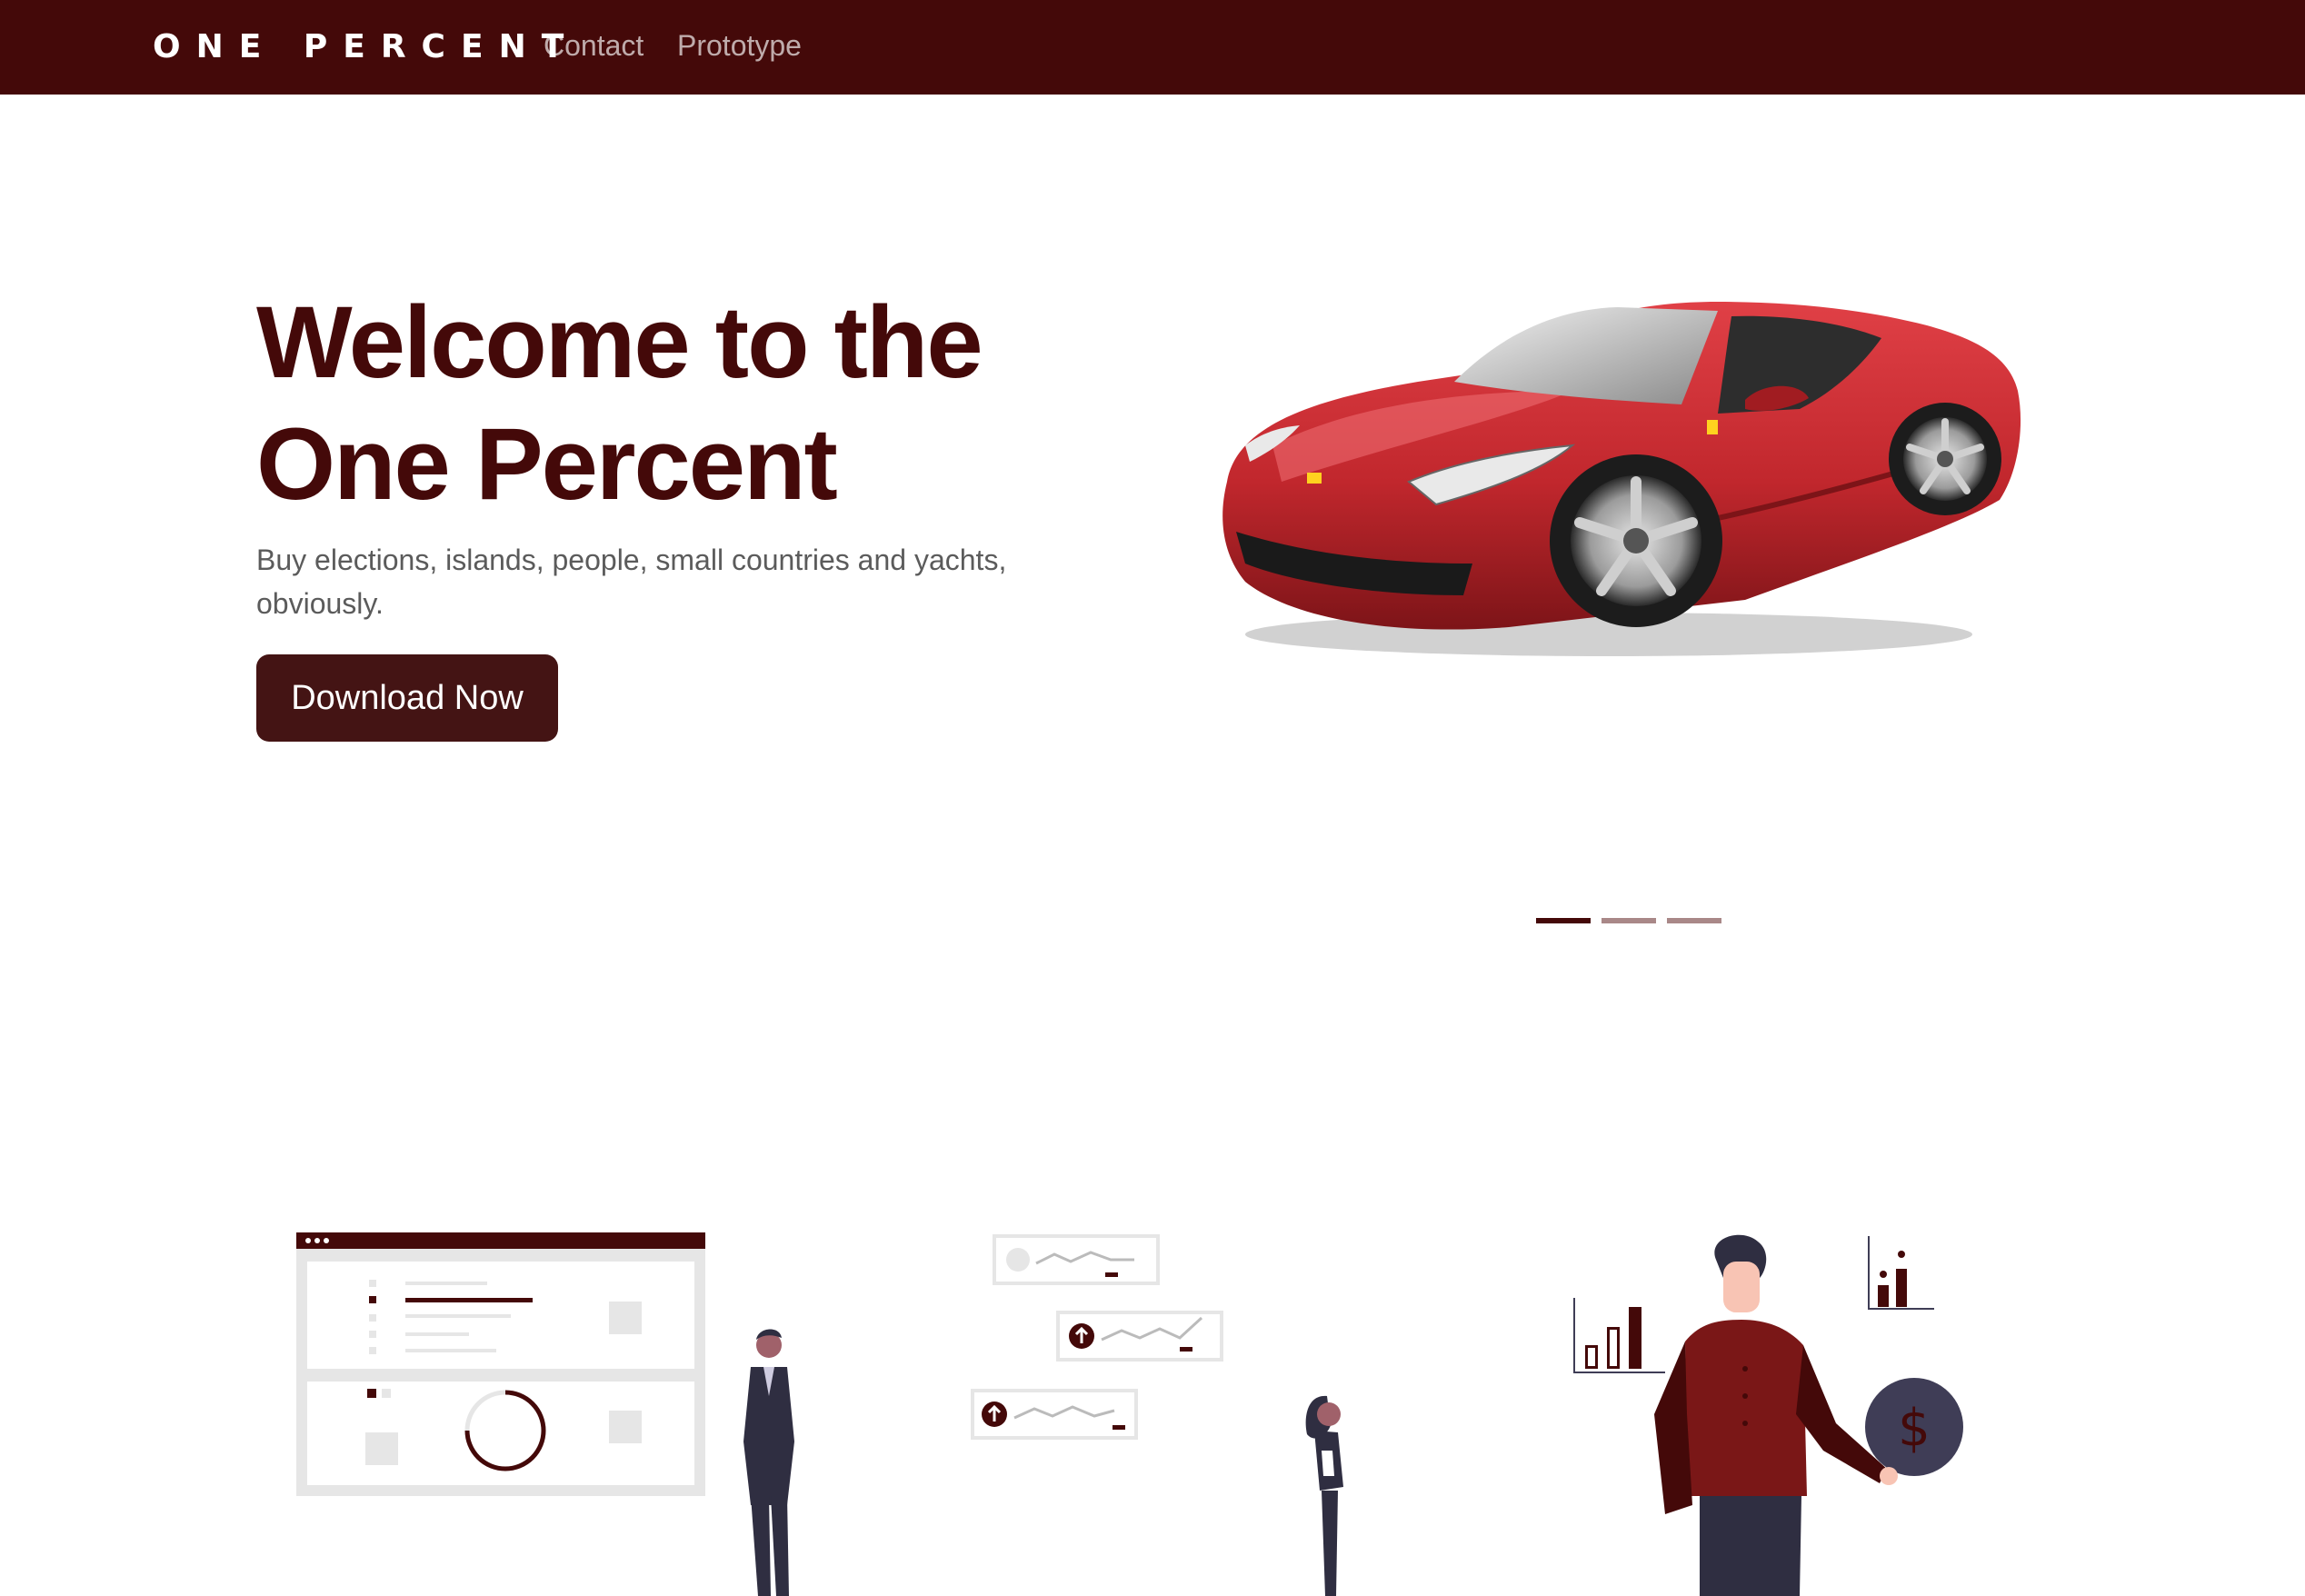  I want to click on hero-subtitle-line-2: obviously., so click(320, 603).